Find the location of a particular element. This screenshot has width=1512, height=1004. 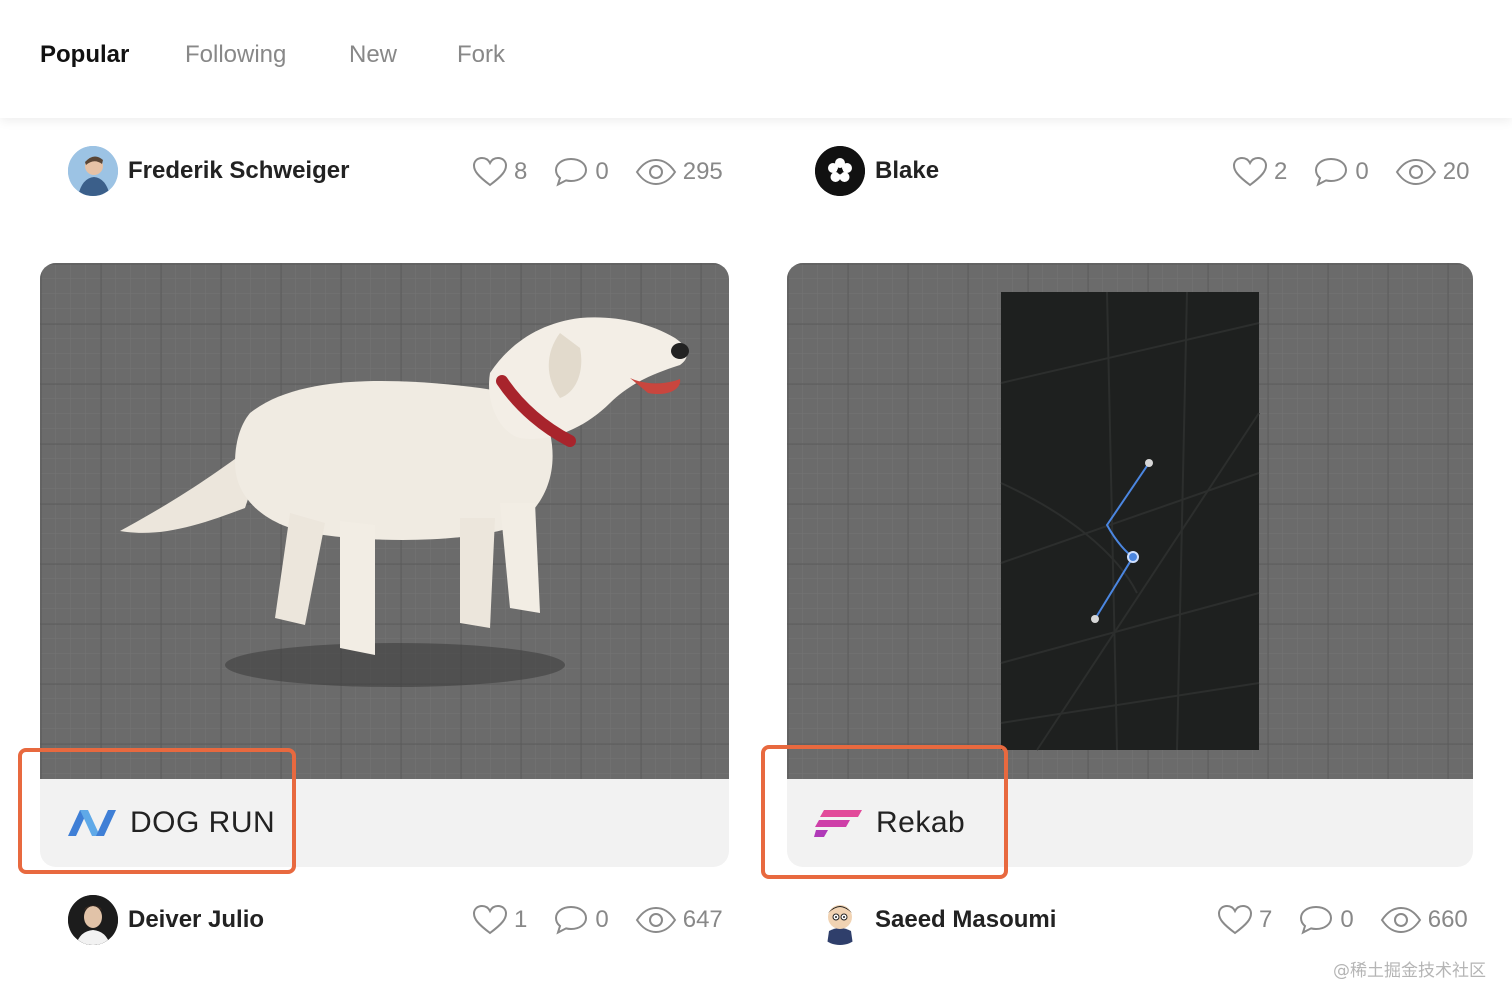

author-name: Blake is located at coordinates (907, 171).